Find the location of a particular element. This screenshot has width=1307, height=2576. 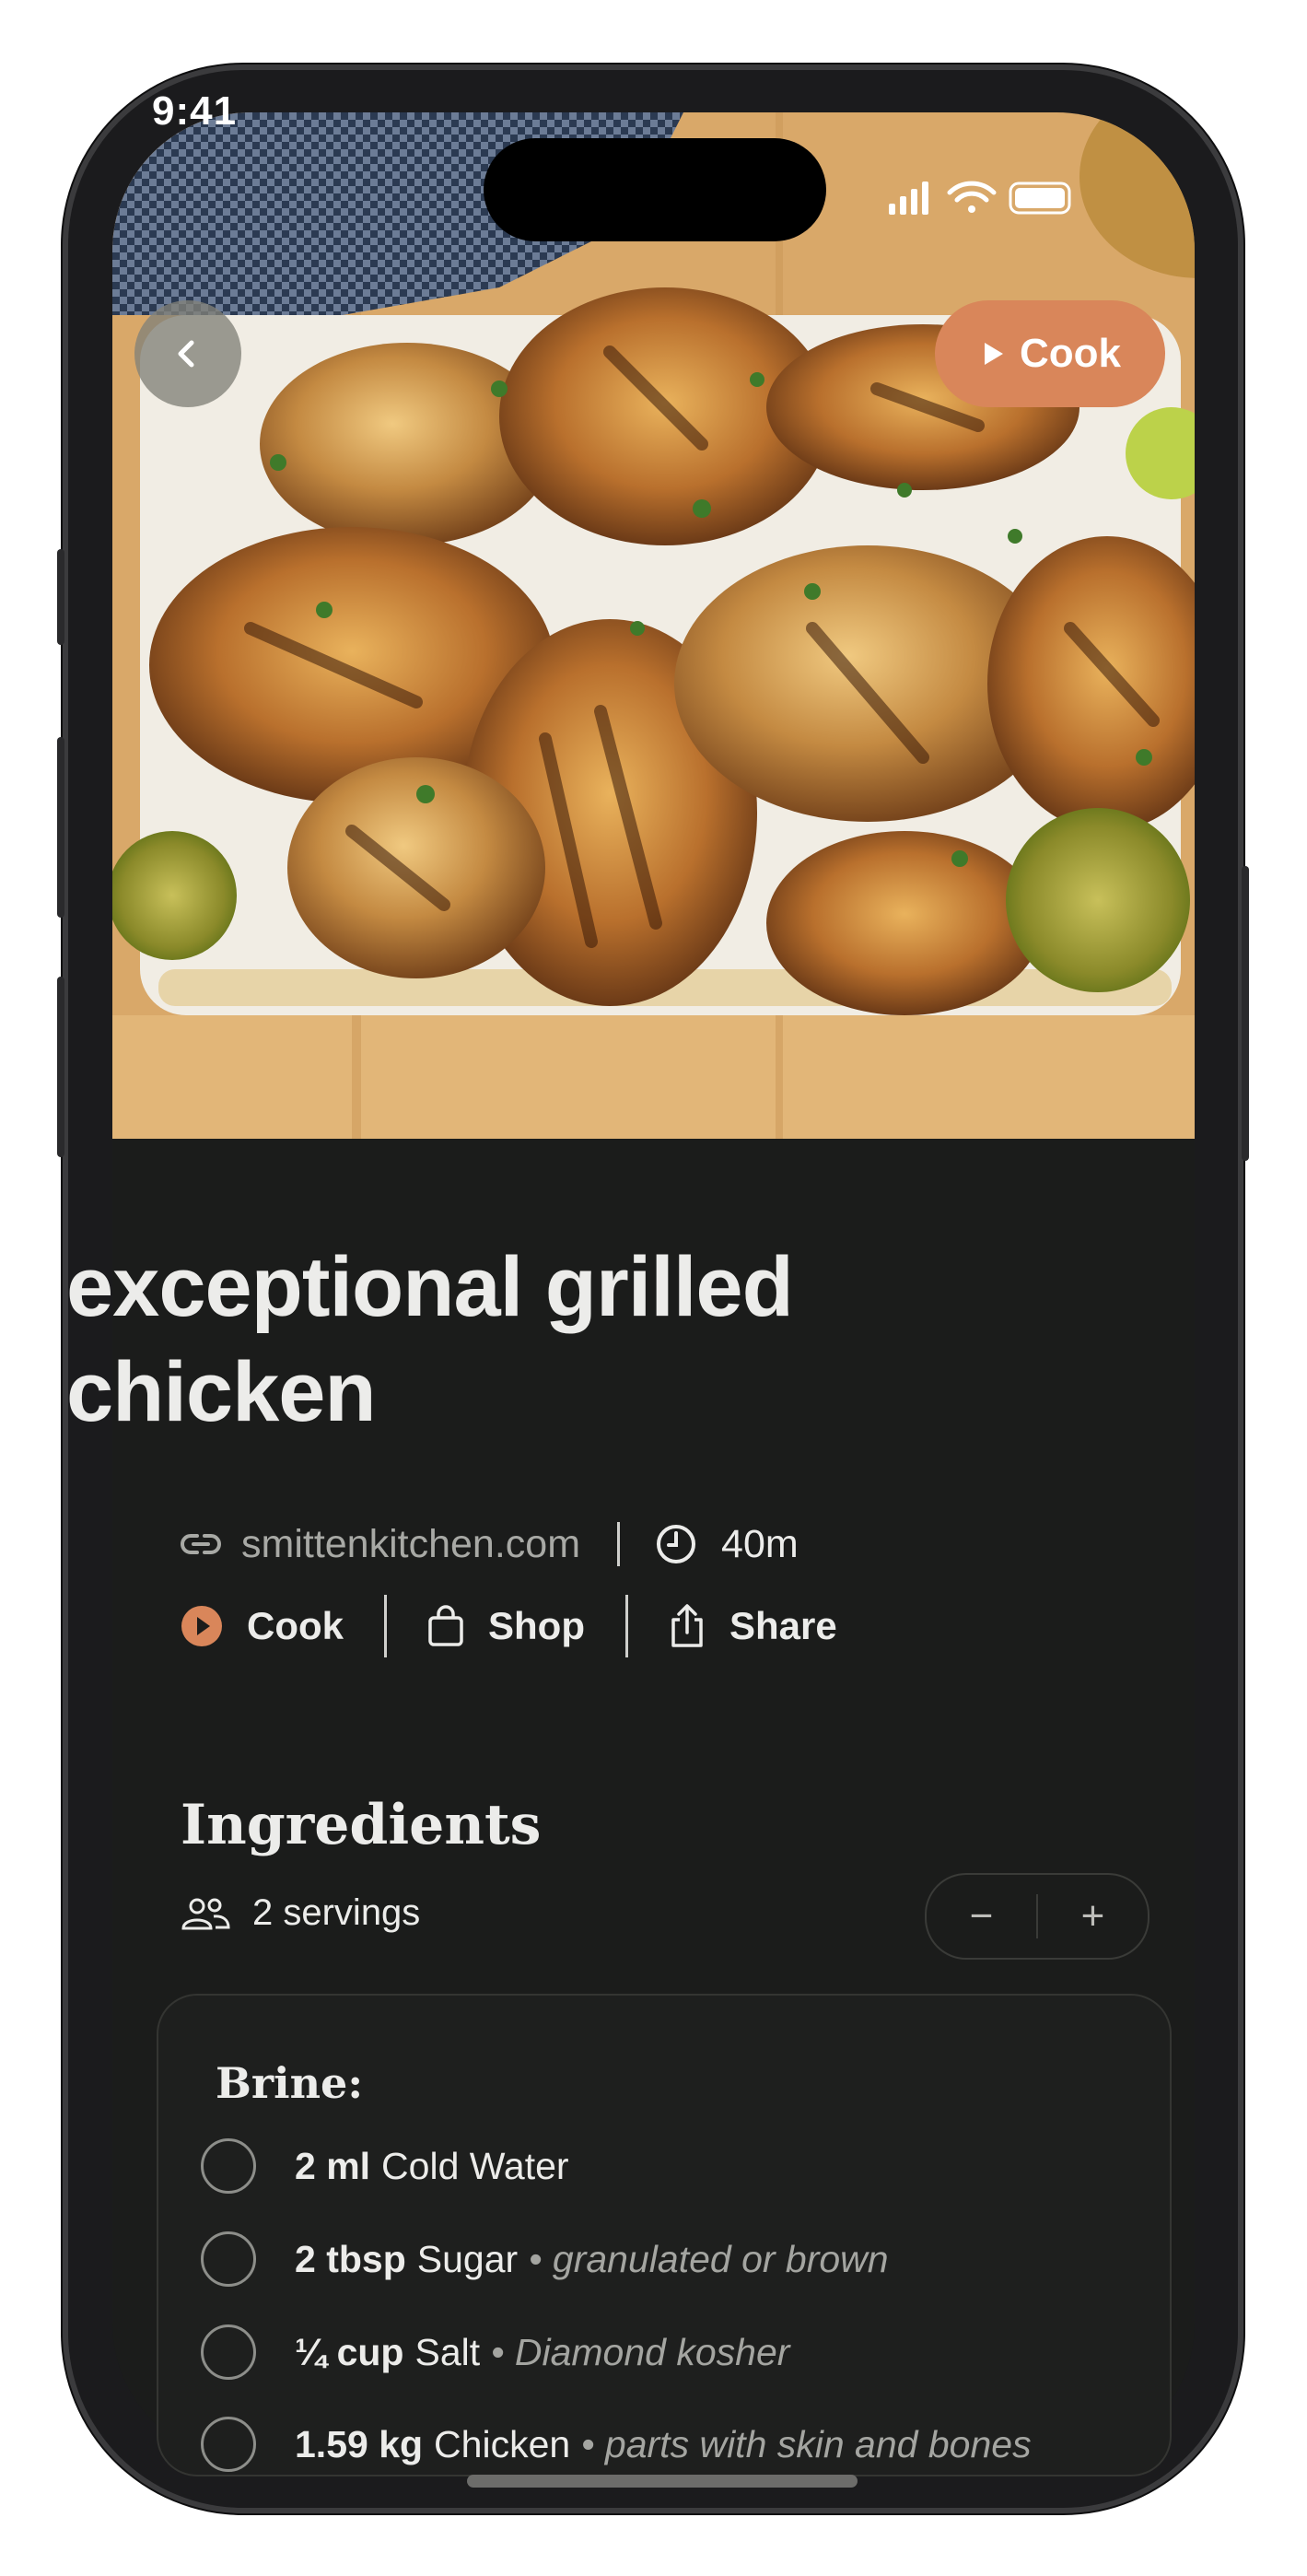

cook-action-label: Cook is located at coordinates (295, 1626).